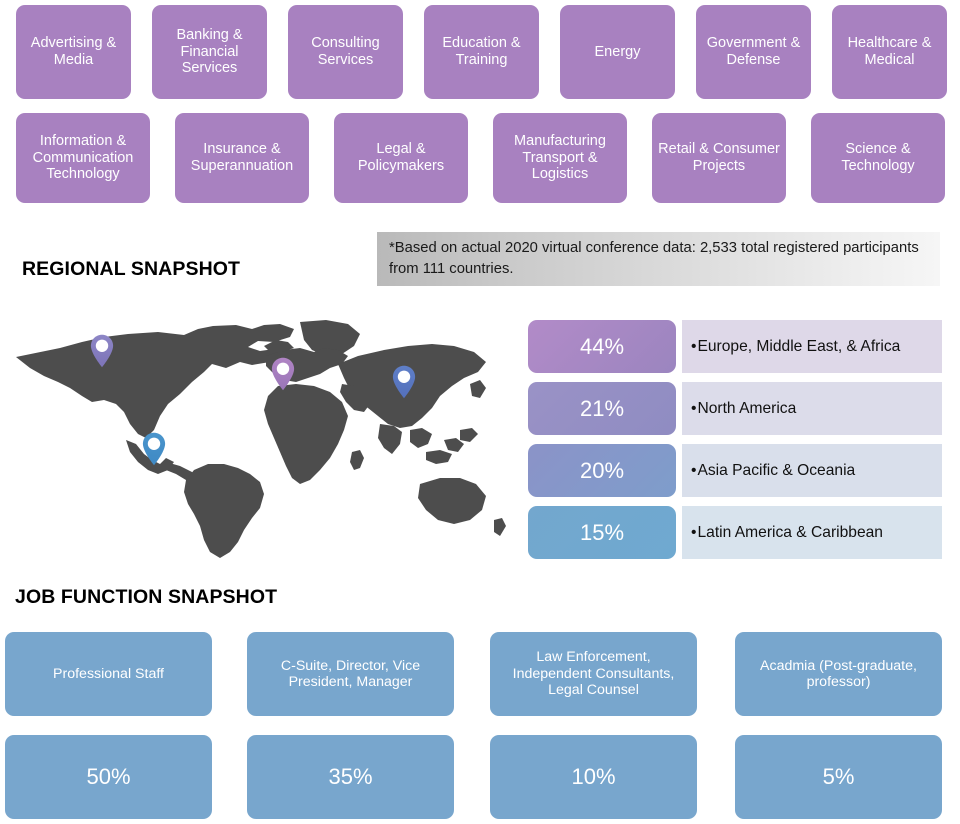 The image size is (960, 824). I want to click on industry-card: Education & Training, so click(481, 52).